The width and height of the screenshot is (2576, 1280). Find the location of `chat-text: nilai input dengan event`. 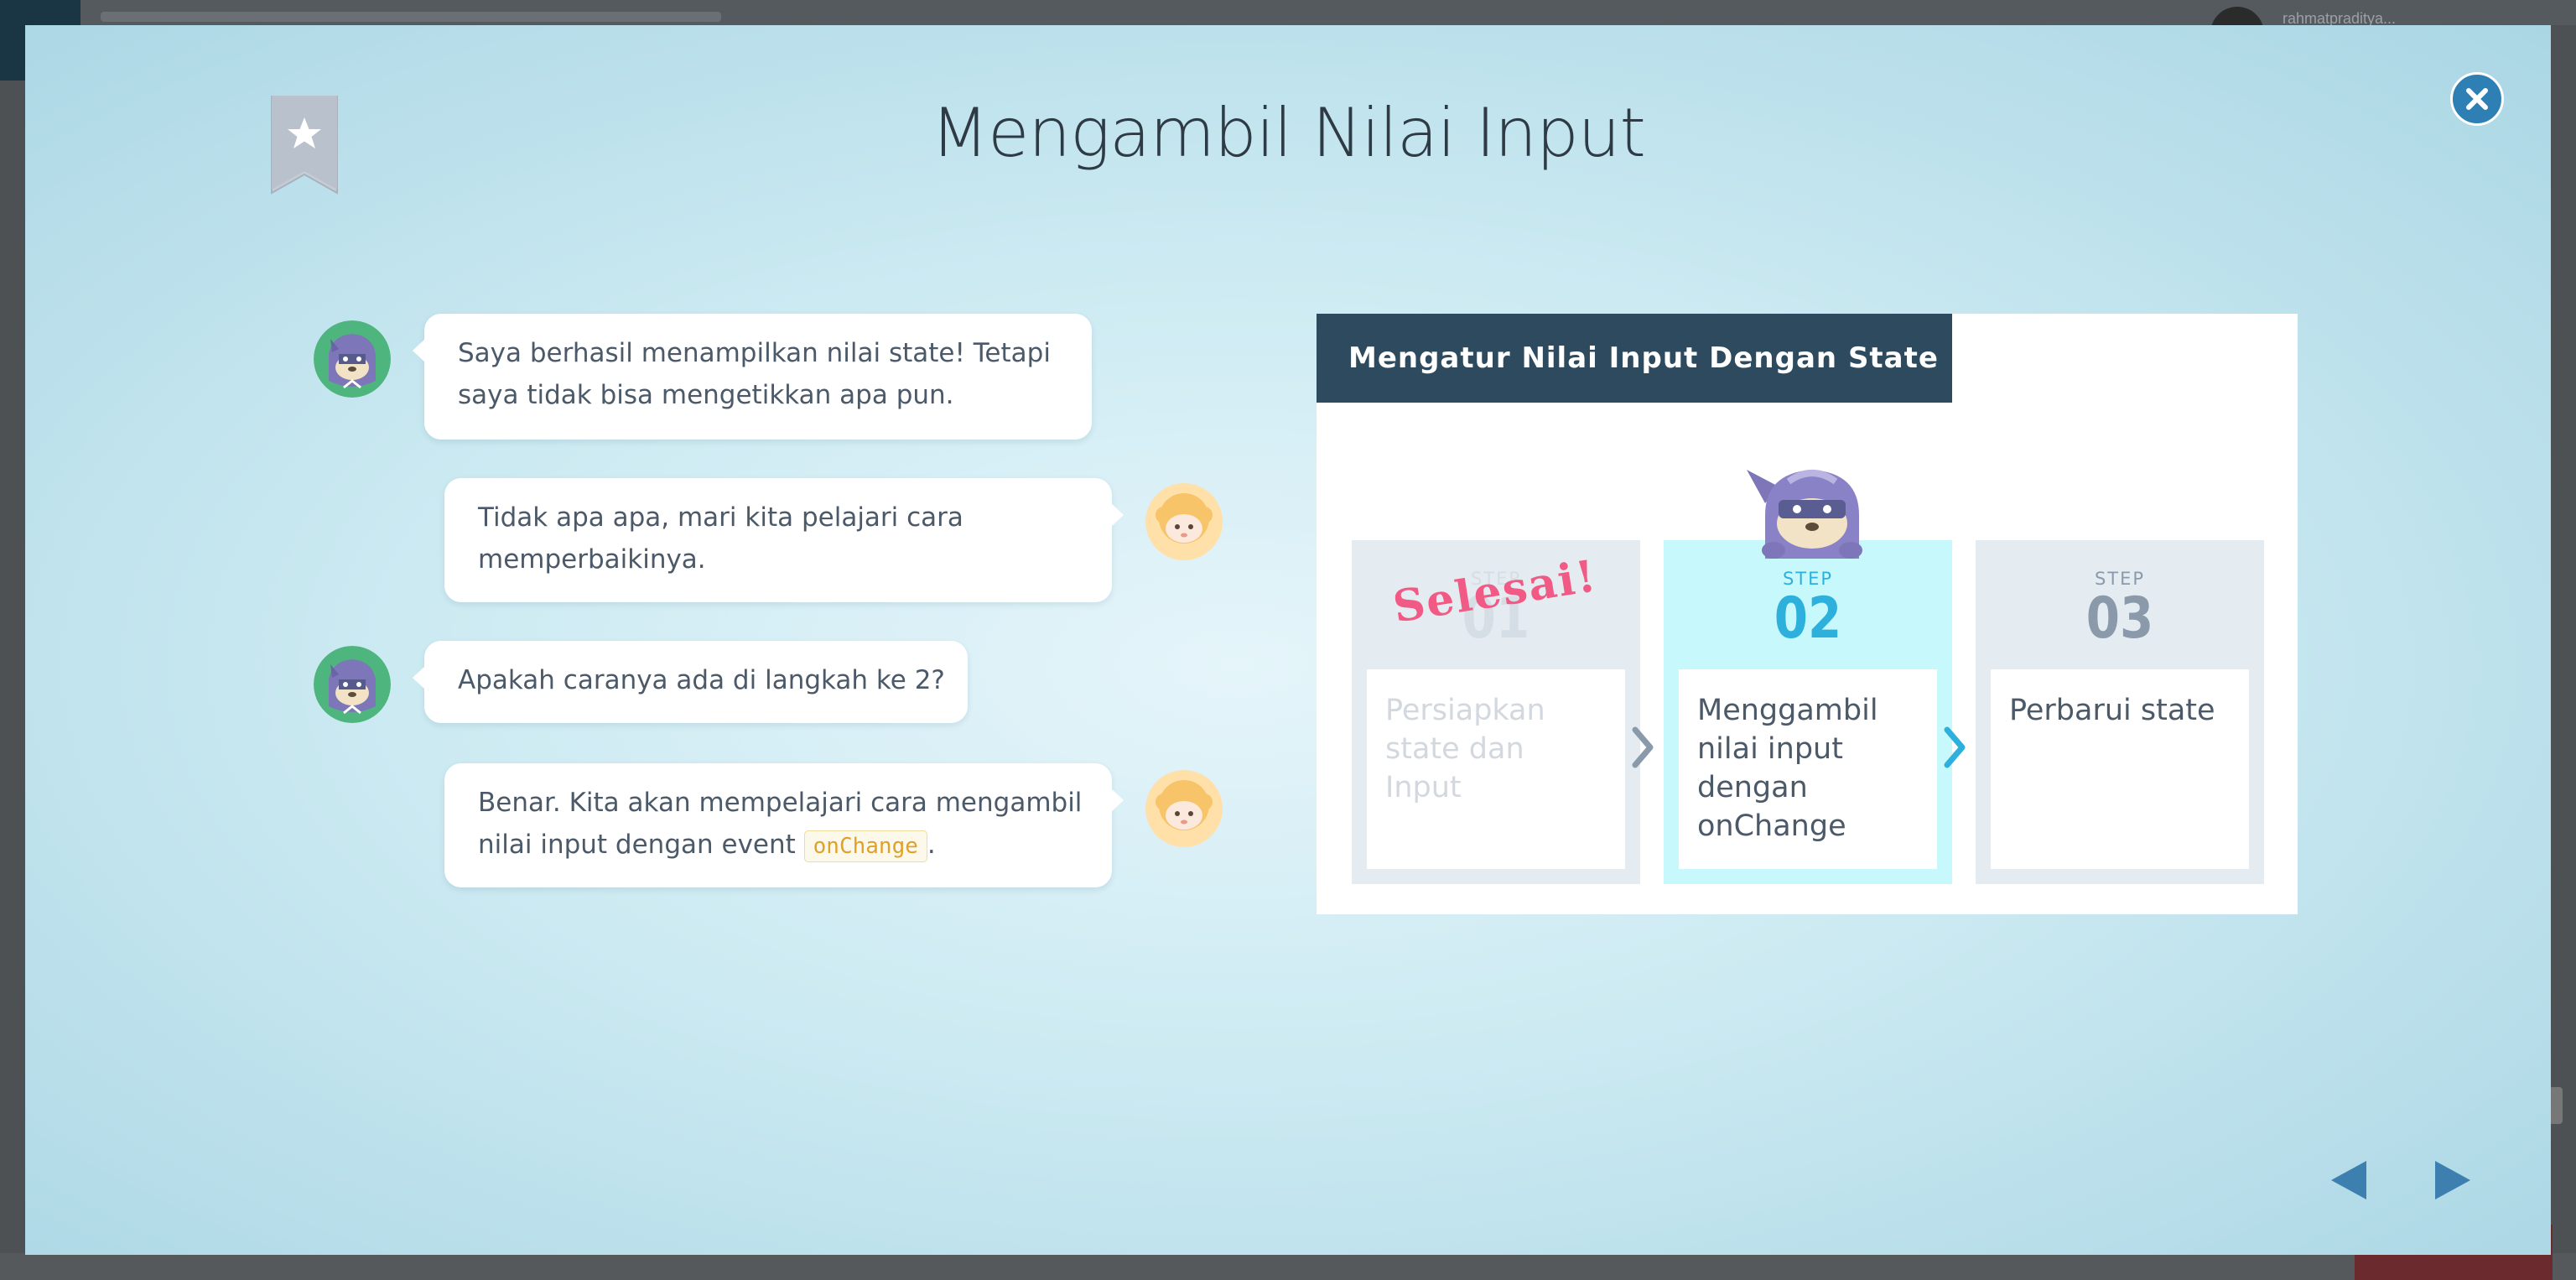

chat-text: nilai input dengan event is located at coordinates (637, 845).